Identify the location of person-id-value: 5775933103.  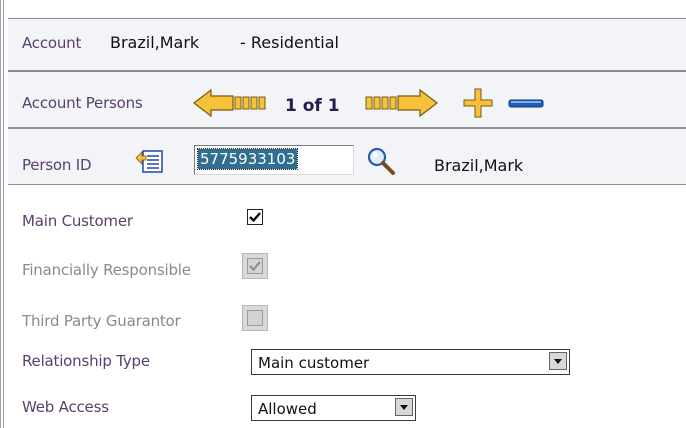
(247, 159).